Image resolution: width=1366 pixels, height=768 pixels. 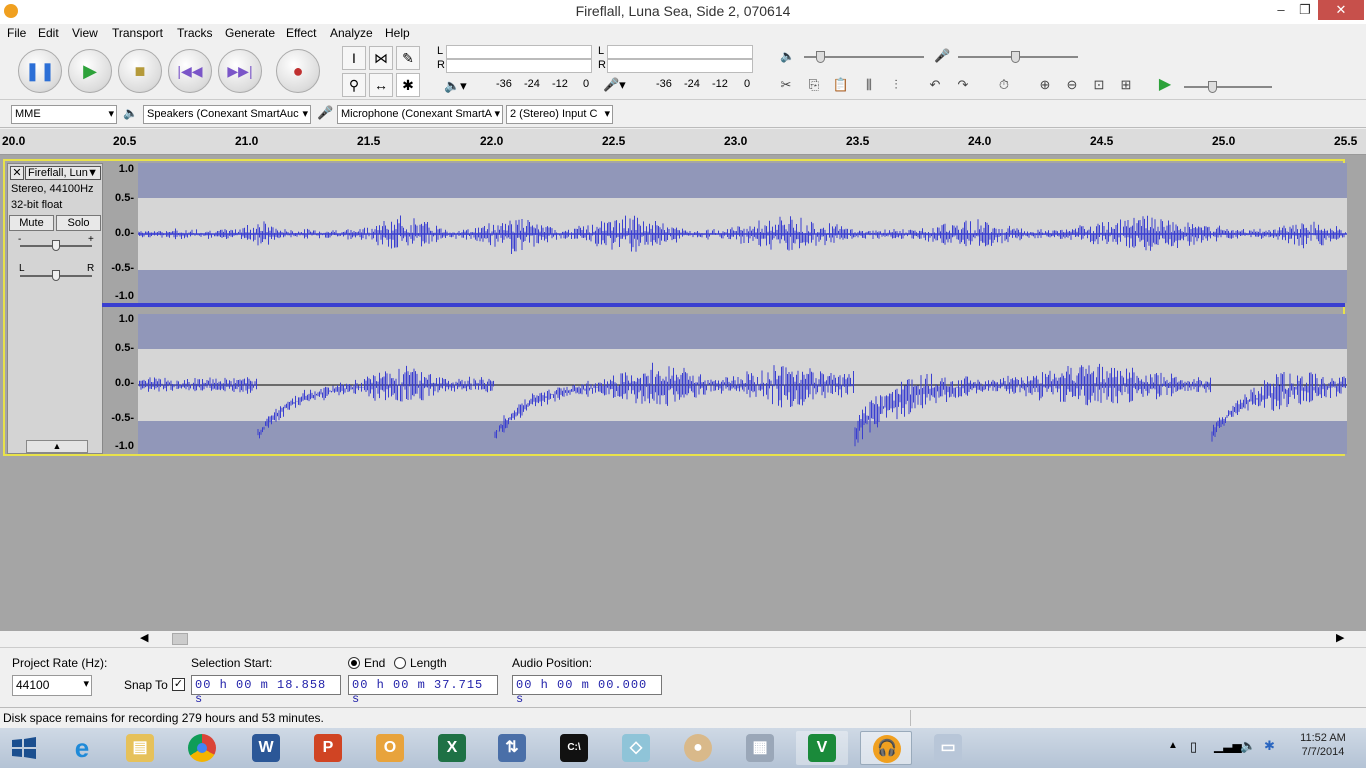 I want to click on undo-icon: ↶, so click(x=935, y=85).